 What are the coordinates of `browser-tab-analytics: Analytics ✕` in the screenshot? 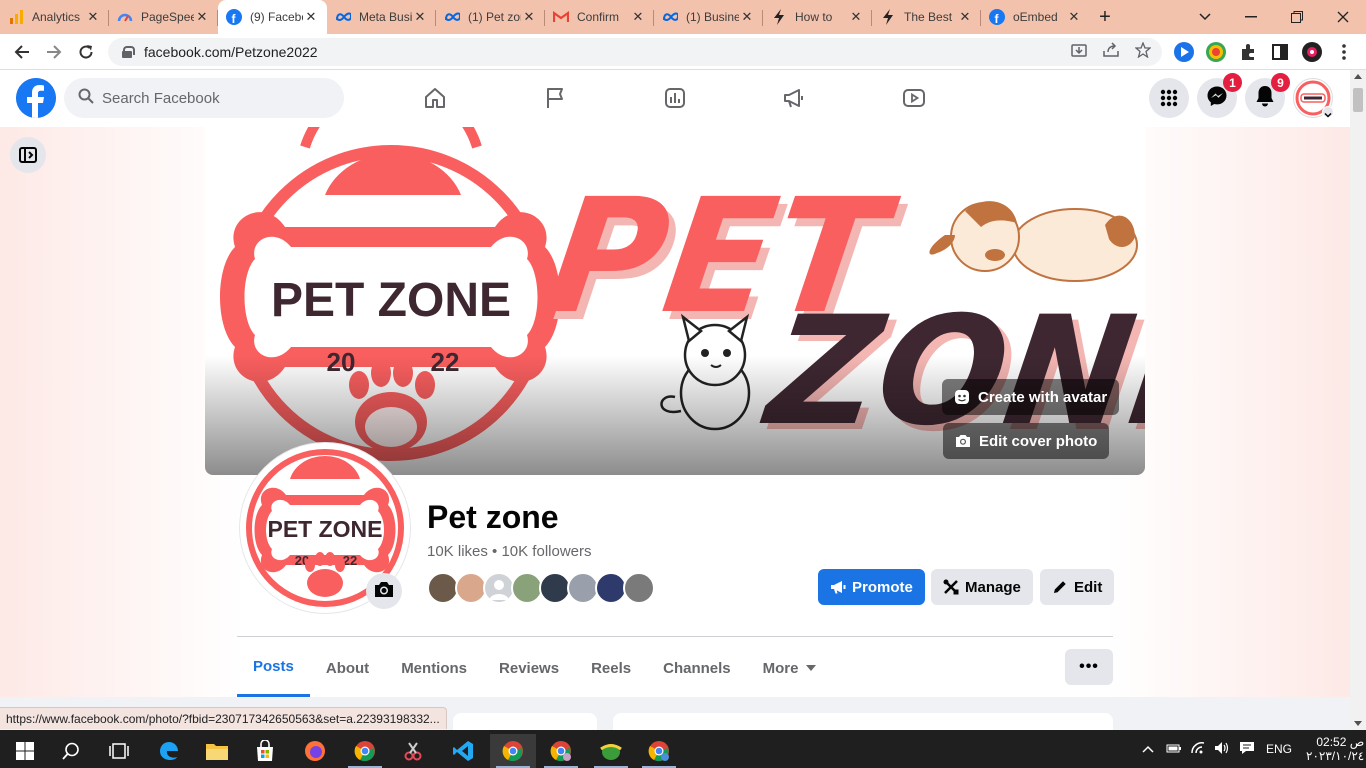 It's located at (54, 17).